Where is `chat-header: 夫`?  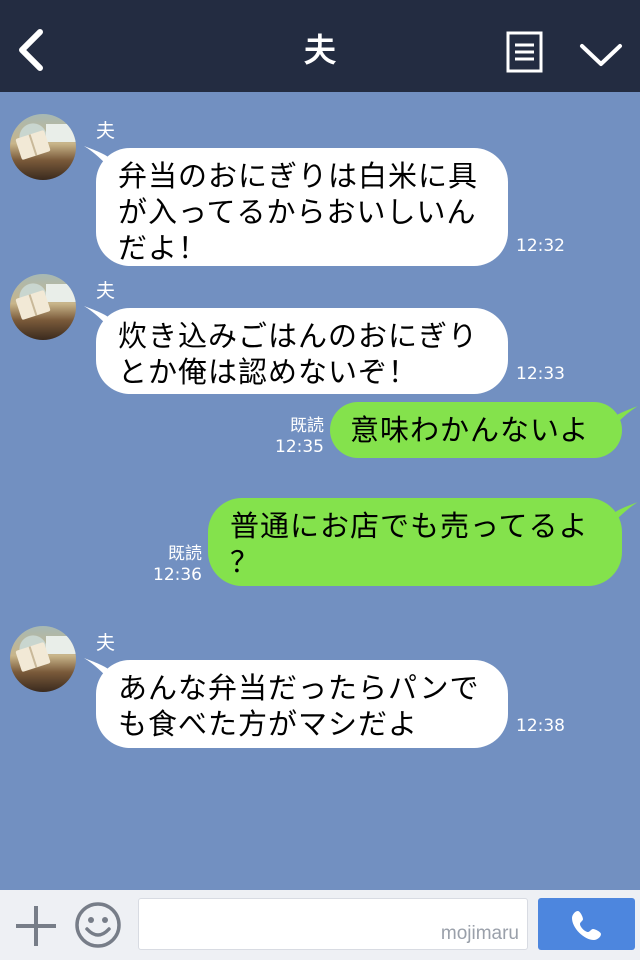
chat-header: 夫 is located at coordinates (320, 46).